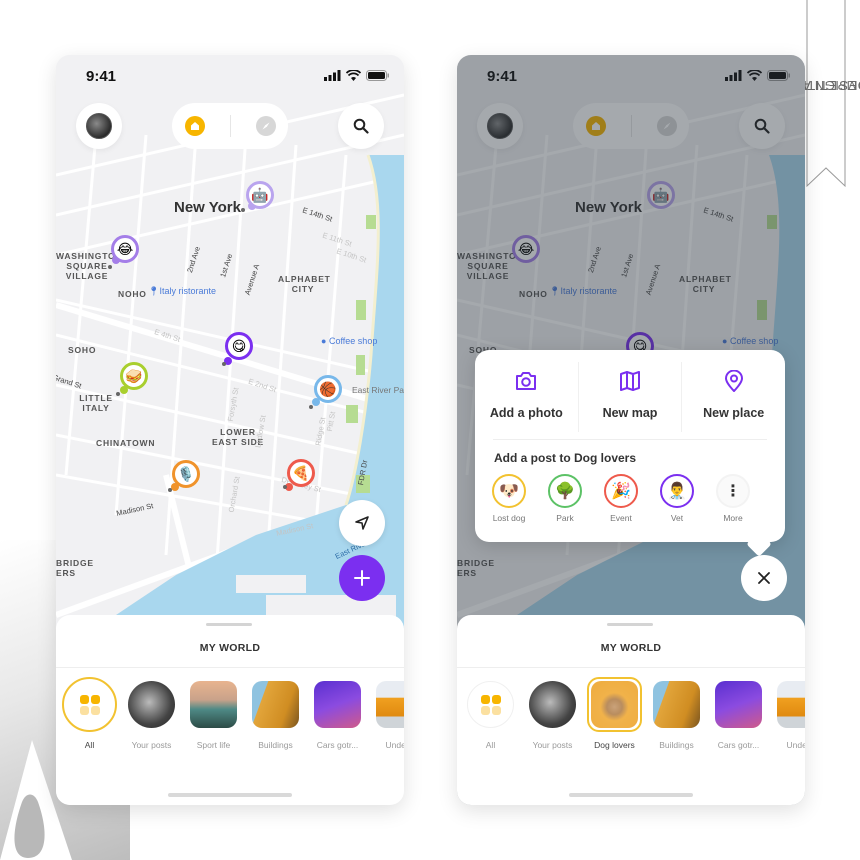 The image size is (860, 860). I want to click on collection-dog-lovers: Dog lovers, so click(614, 713).